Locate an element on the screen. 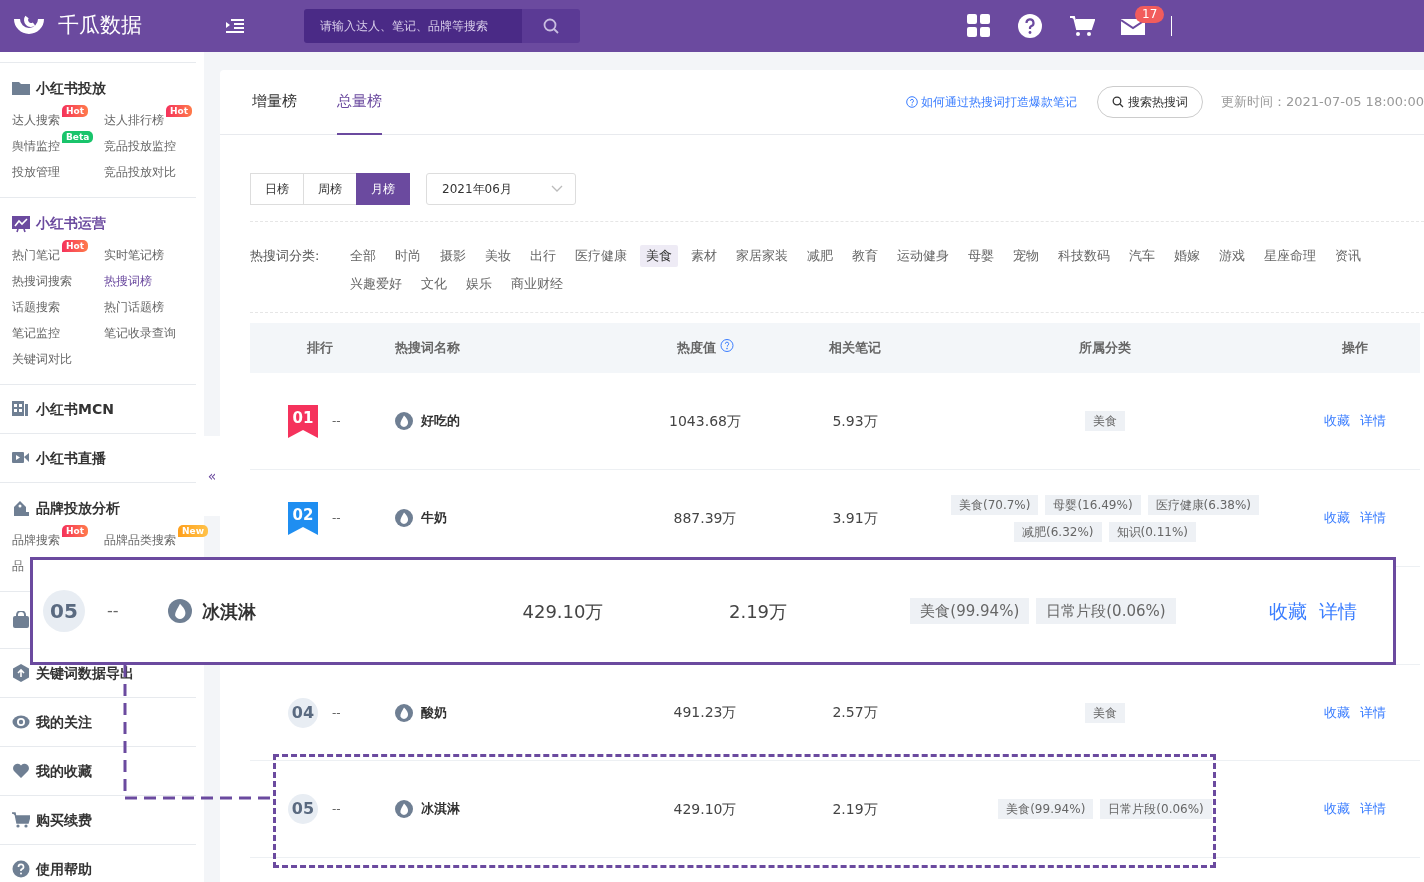 The height and width of the screenshot is (882, 1424). category-tag: 美食(99.94%) is located at coordinates (970, 611).